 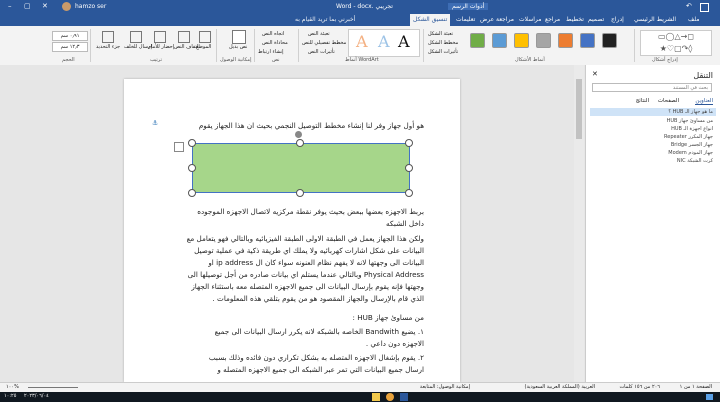 I want to click on text-effects-button: تأثيرات النص, so click(x=321, y=52).